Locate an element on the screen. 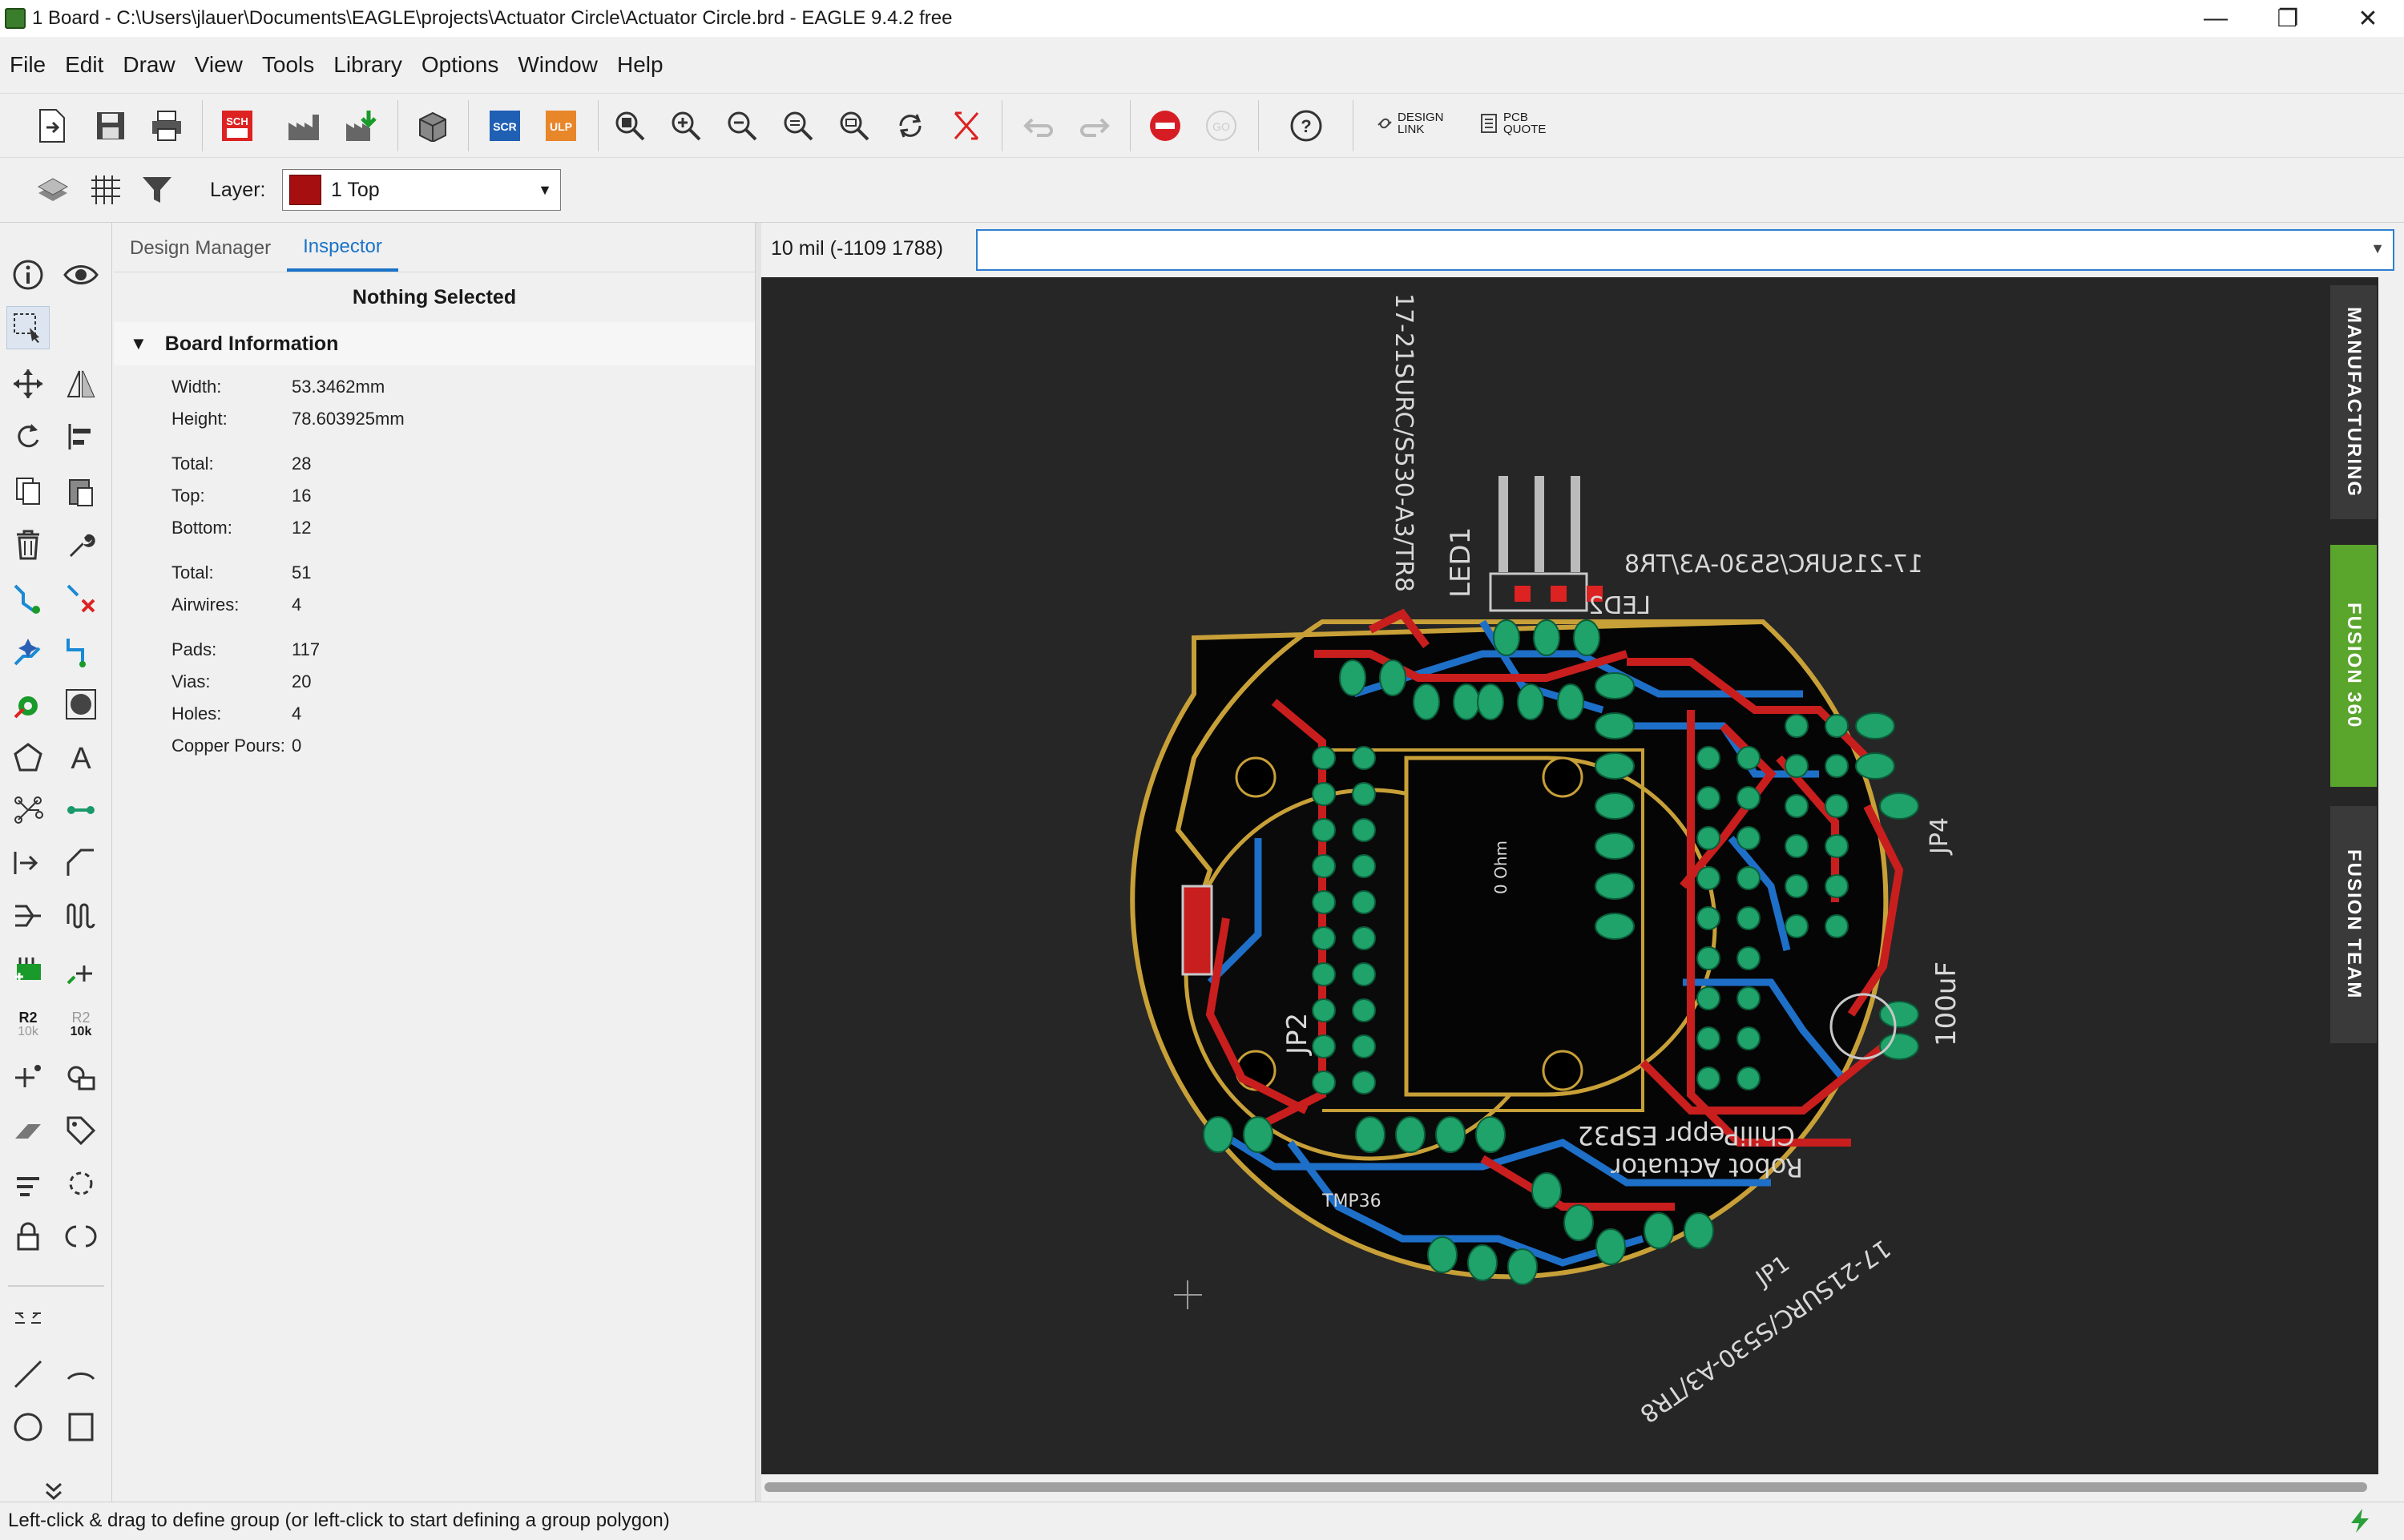 Image resolution: width=2404 pixels, height=1540 pixels. wire-icon is located at coordinates (81, 810).